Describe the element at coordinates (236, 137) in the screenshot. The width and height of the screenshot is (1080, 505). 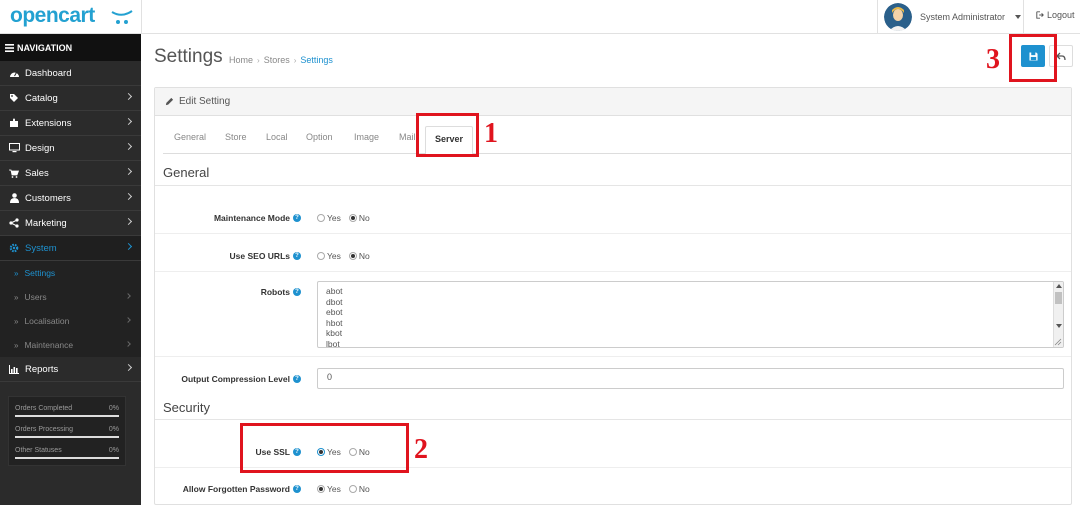
I see `tab-store: Store` at that location.